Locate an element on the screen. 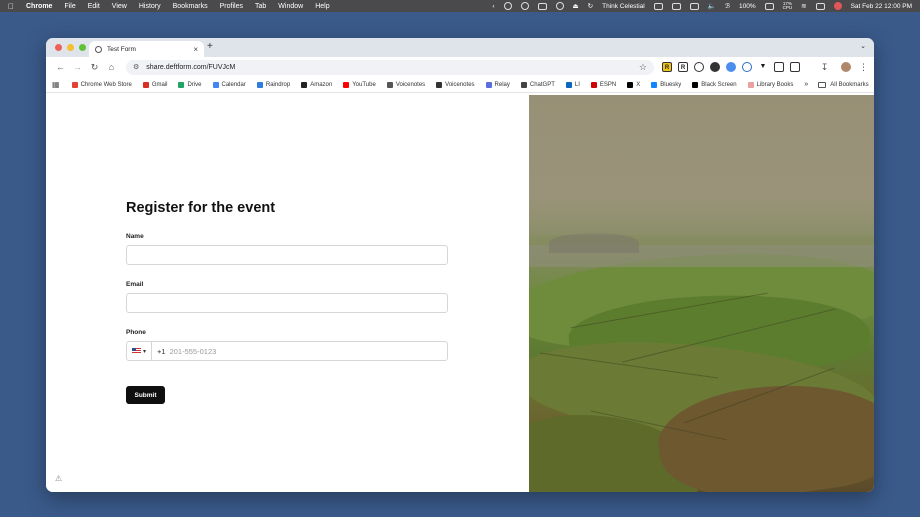 This screenshot has width=920, height=517. tab-test-form: Test Form × is located at coordinates (146, 49).